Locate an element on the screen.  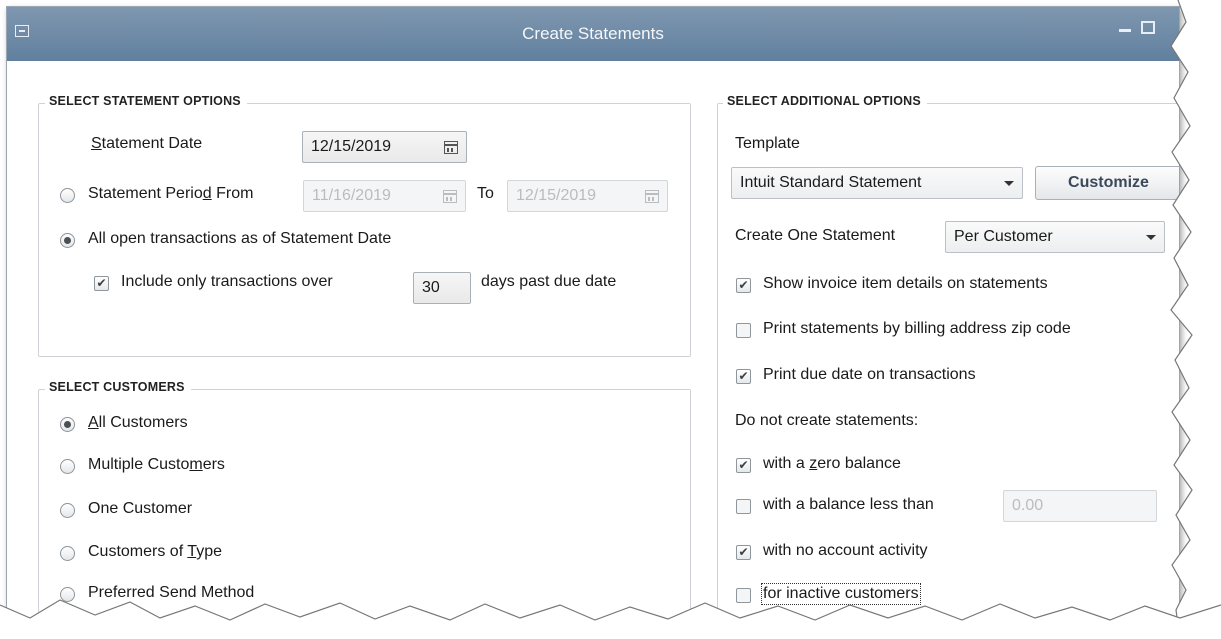
preferred-send-method-label: Preferred Send Method is located at coordinates (171, 592).